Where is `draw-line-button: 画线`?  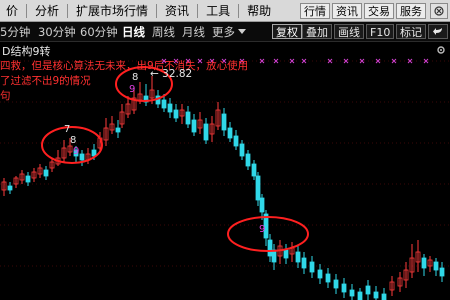
draw-line-button: 画线 is located at coordinates (349, 31).